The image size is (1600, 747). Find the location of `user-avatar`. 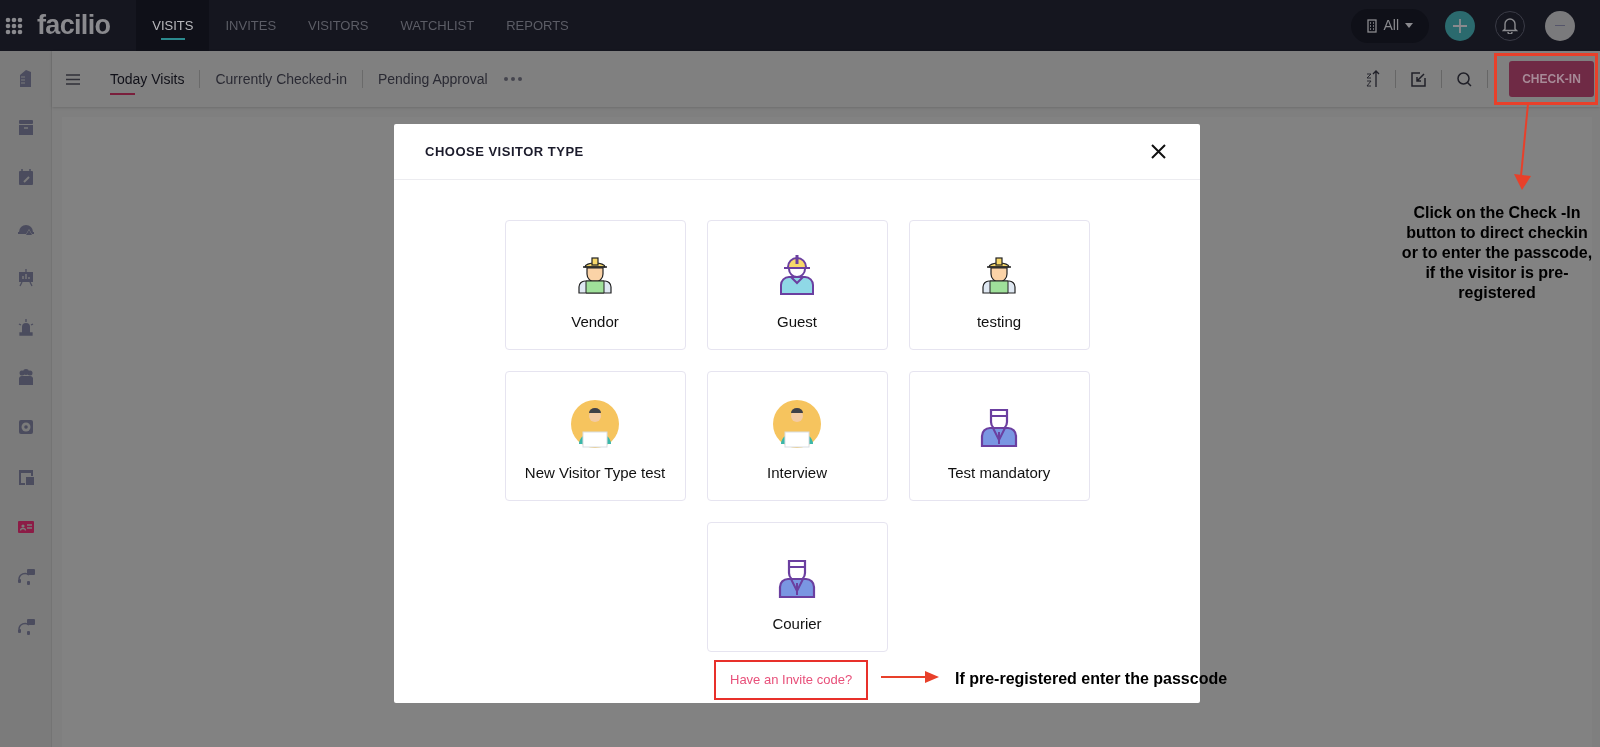

user-avatar is located at coordinates (1560, 25).